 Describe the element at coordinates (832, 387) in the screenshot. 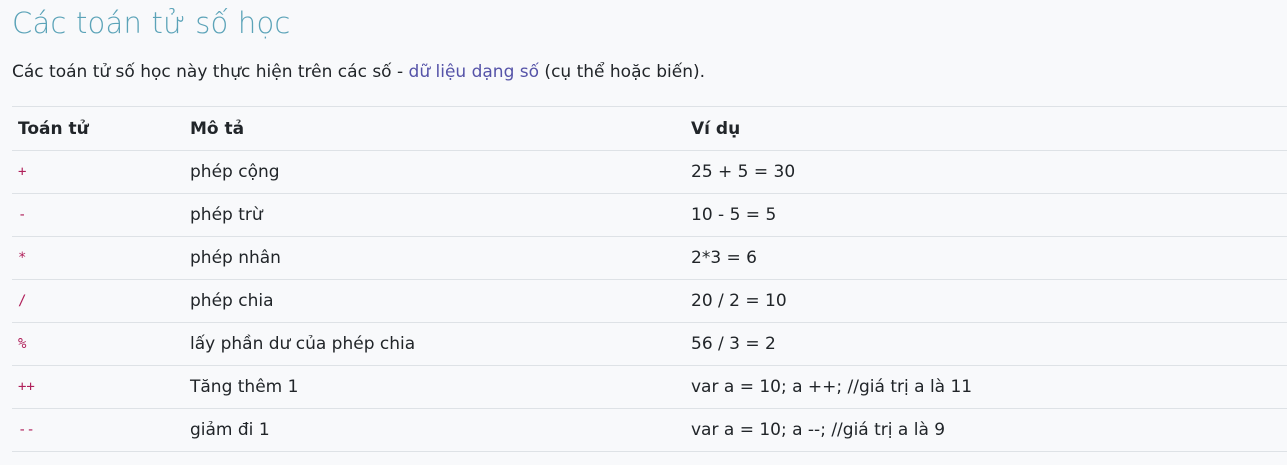

I see `example-cell: var a = 10; a ++; //giá trị a là 11` at that location.